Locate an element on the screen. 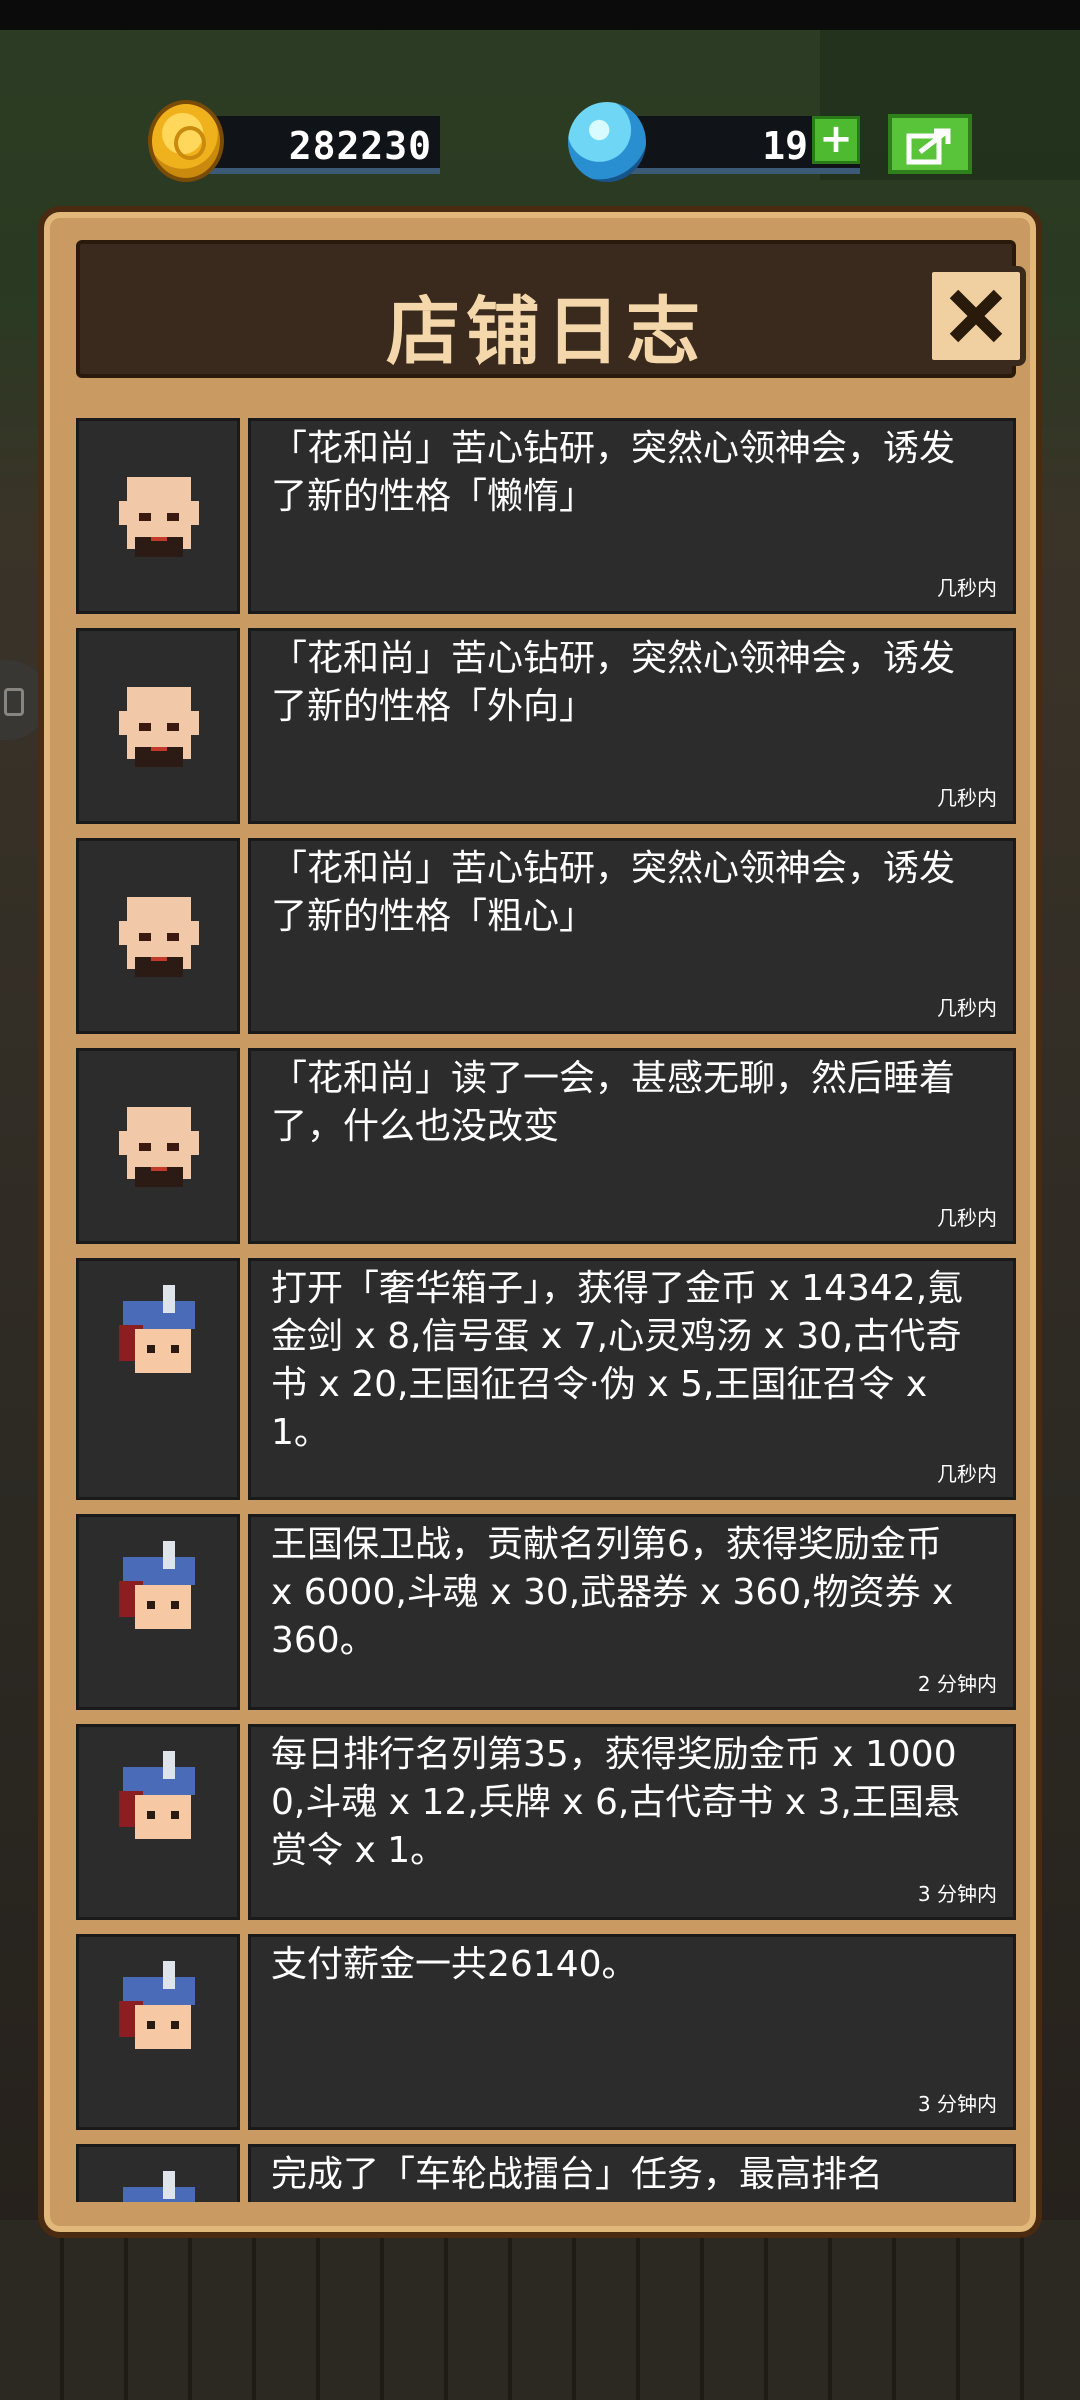  log-text-box: 「花和尚」苦心钻研，突然心领神会，诱发了新的性格「外向」 几秒内 is located at coordinates (632, 726).